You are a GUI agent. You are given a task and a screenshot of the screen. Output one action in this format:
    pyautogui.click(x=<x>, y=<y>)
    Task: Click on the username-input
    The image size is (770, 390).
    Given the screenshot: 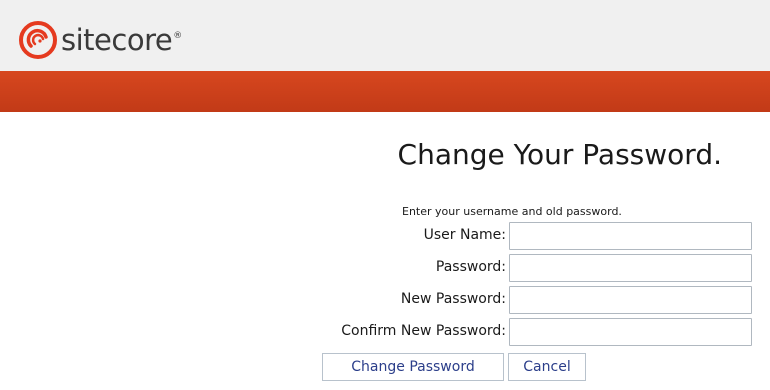 What is the action you would take?
    pyautogui.click(x=630, y=236)
    